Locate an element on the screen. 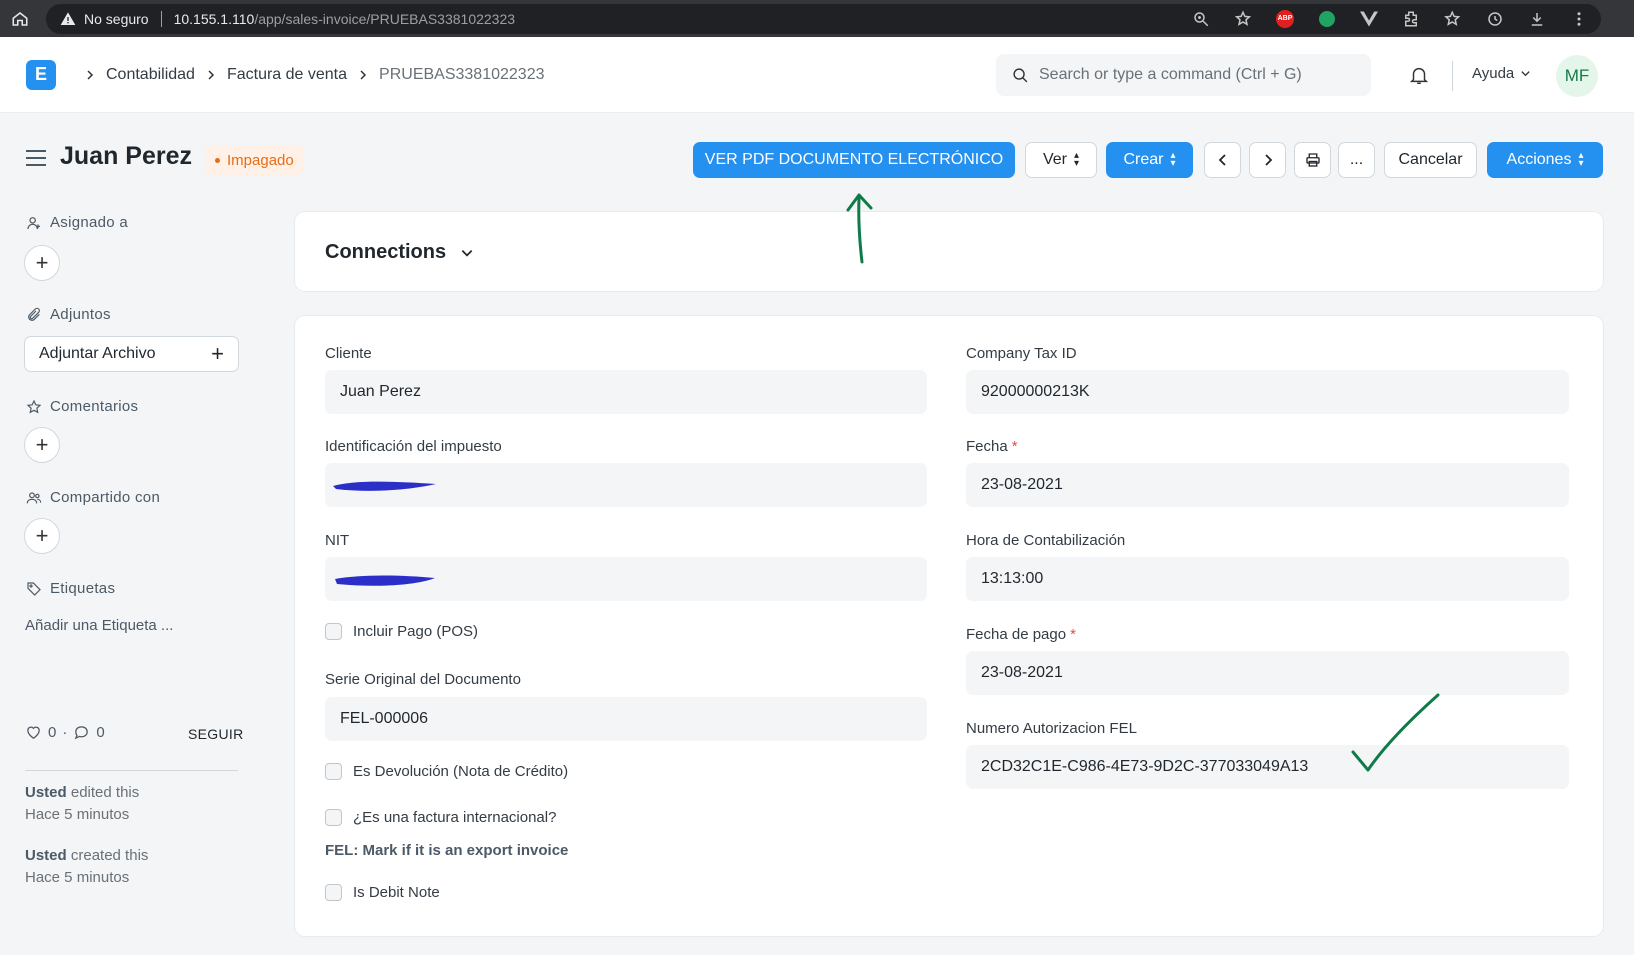 The image size is (1634, 955). address-separator is located at coordinates (161, 18).